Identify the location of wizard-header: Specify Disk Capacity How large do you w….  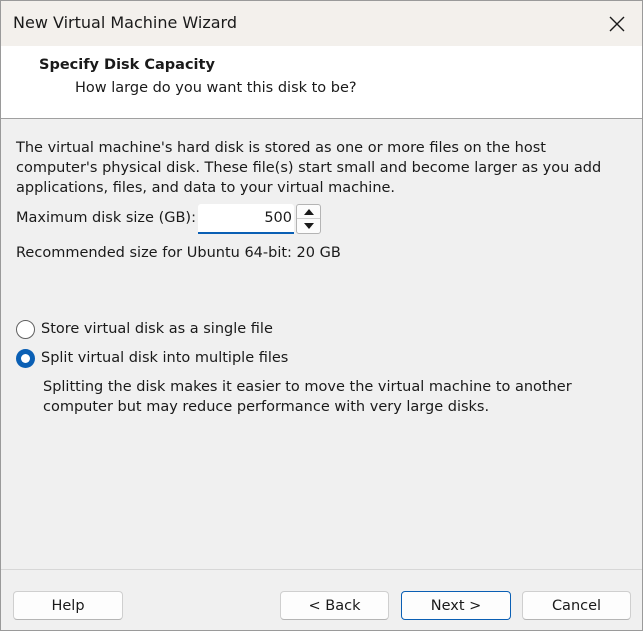
(321, 82).